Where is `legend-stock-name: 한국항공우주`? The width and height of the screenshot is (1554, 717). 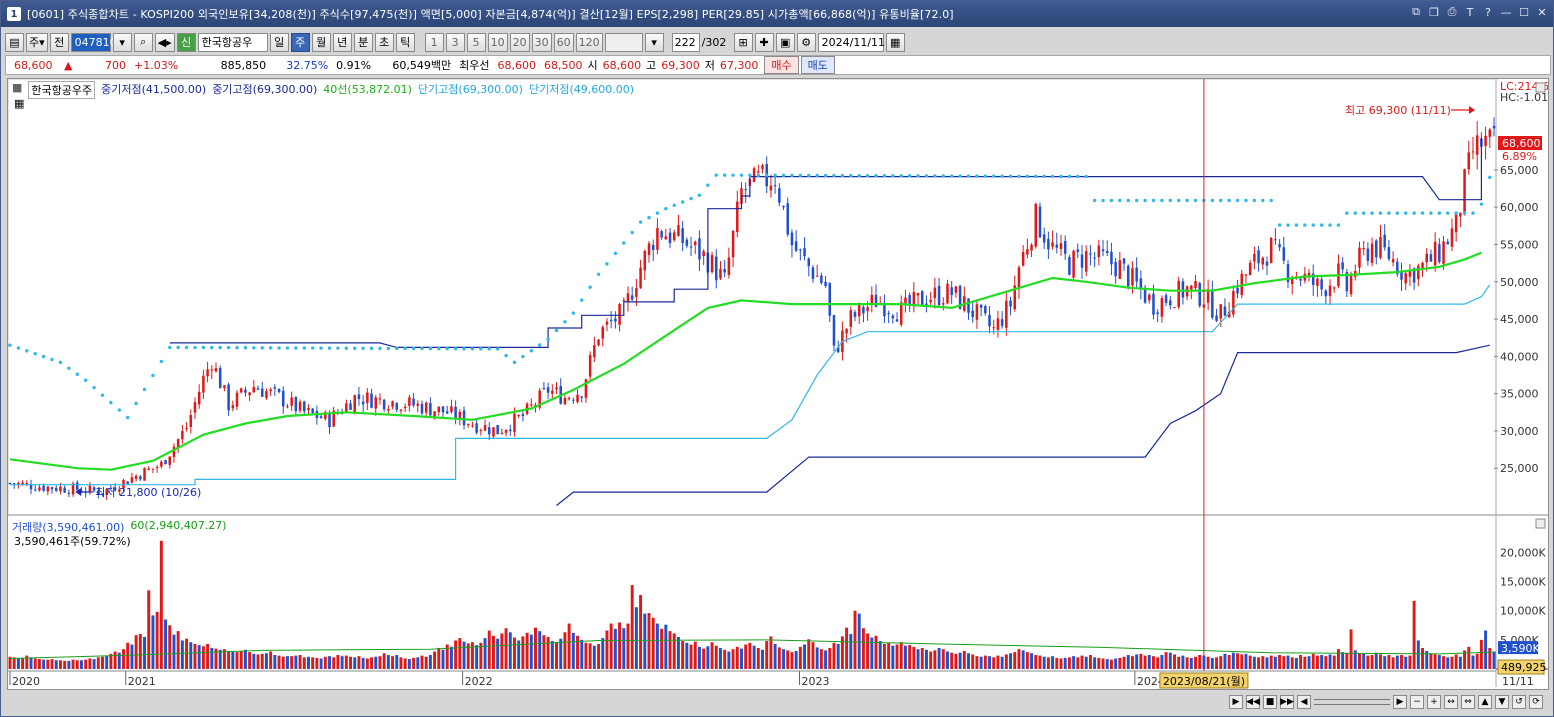 legend-stock-name: 한국항공우주 is located at coordinates (62, 90).